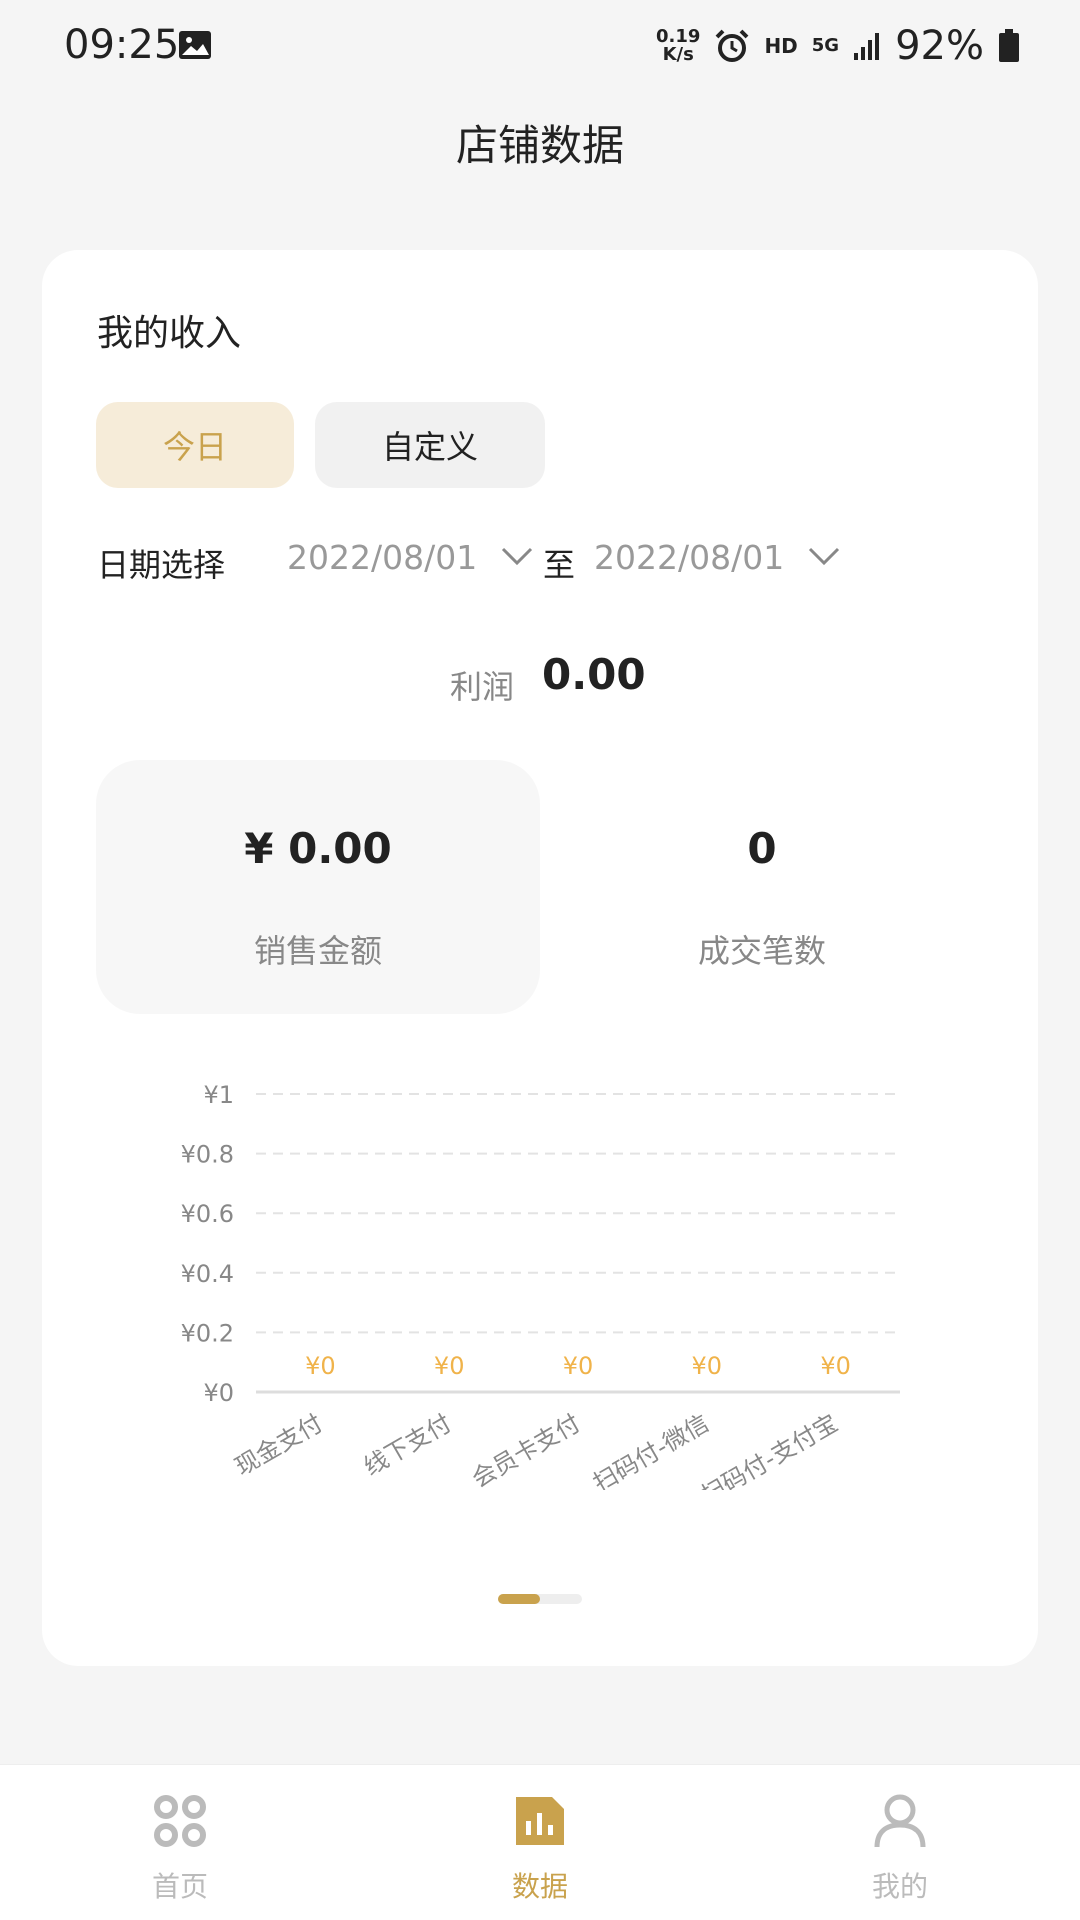 Image resolution: width=1080 pixels, height=1920 pixels. I want to click on page-title: 店铺数据, so click(539, 145).